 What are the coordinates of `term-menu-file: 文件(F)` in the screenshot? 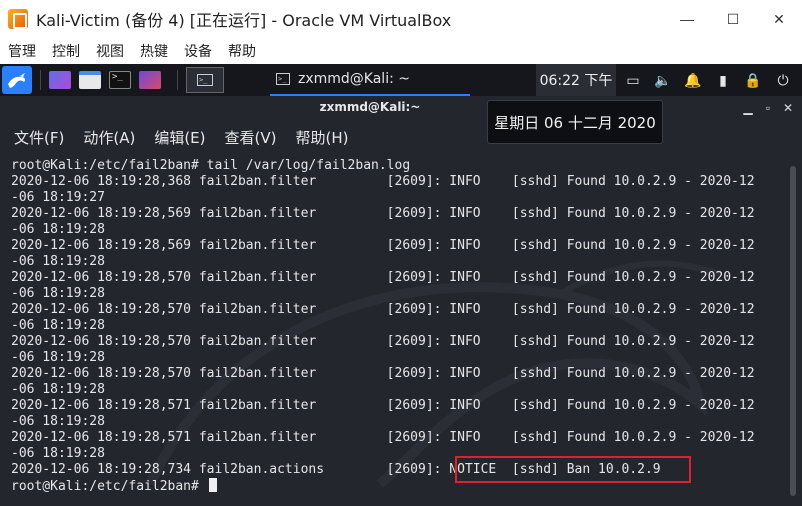 It's located at (39, 137).